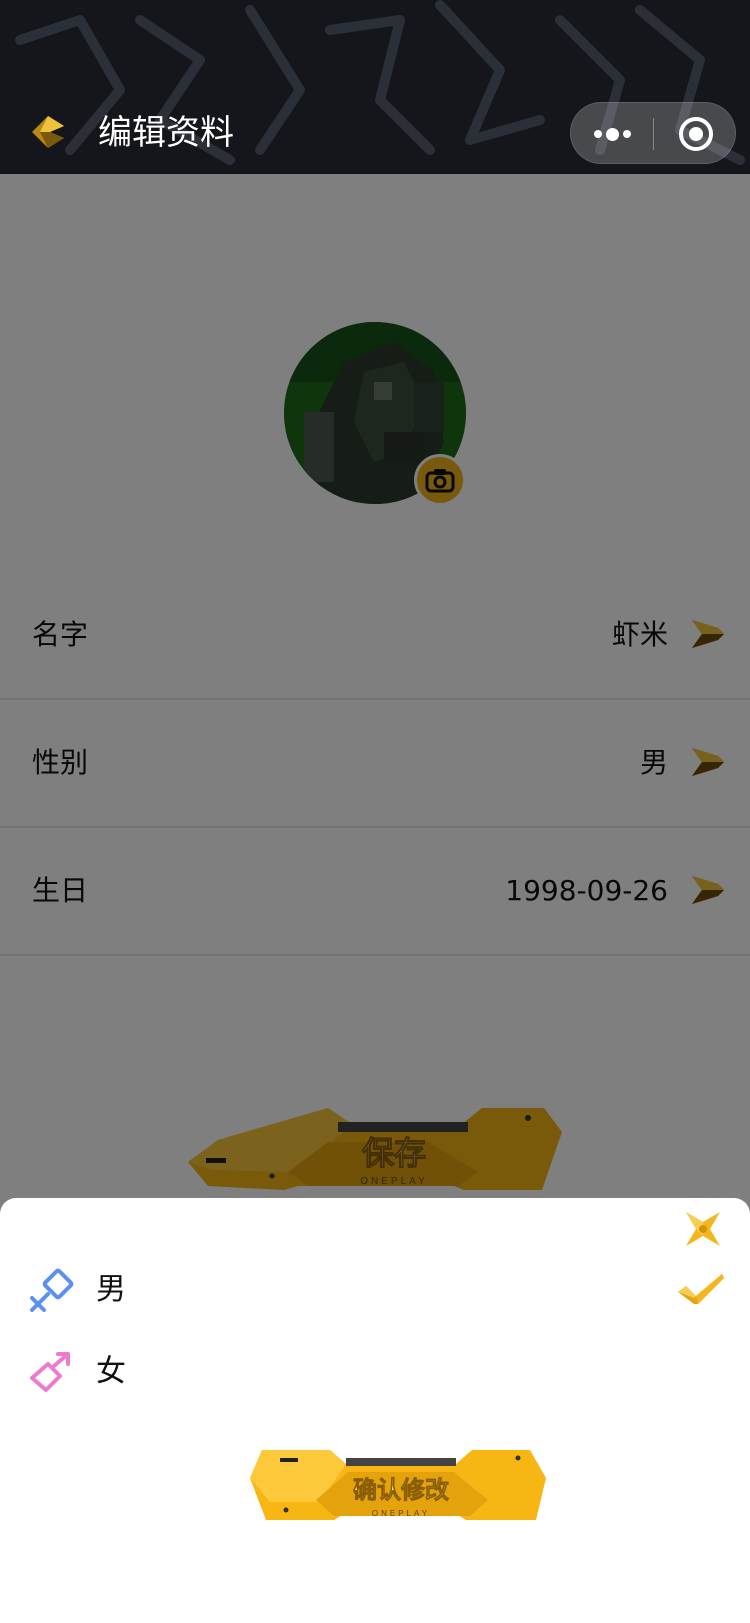 This screenshot has width=750, height=1623. What do you see at coordinates (612, 134) in the screenshot?
I see `more-dots-icon` at bounding box center [612, 134].